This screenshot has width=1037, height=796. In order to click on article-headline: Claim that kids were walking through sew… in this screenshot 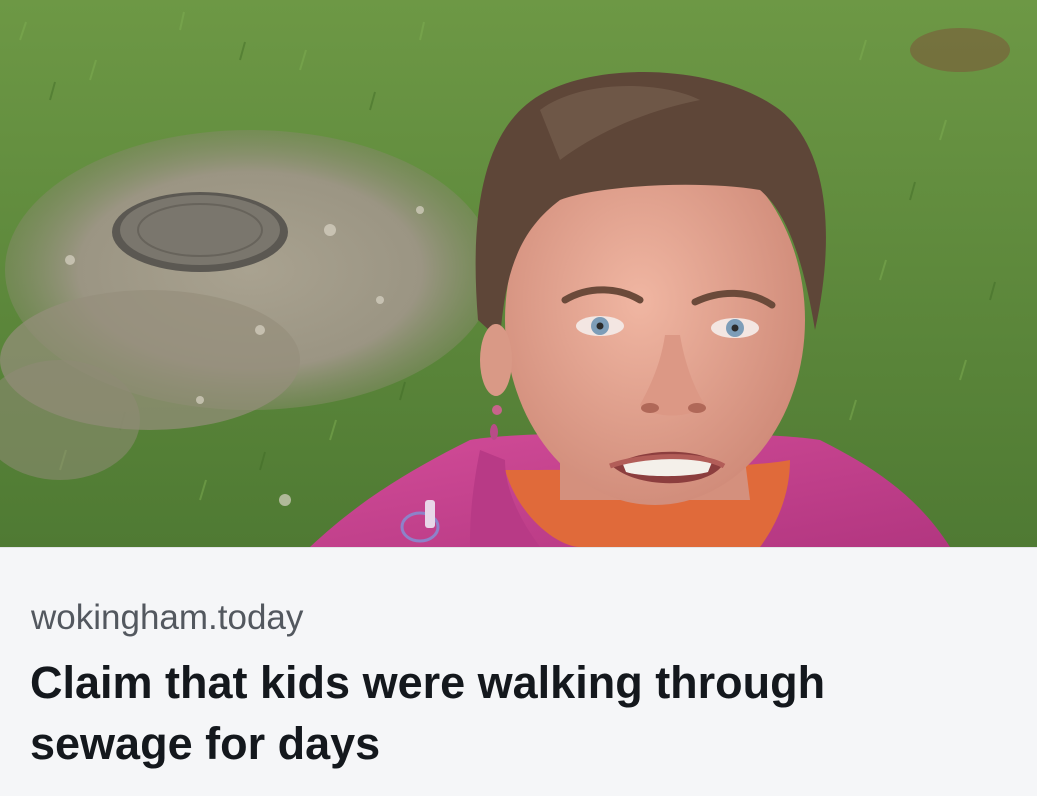, I will do `click(510, 713)`.